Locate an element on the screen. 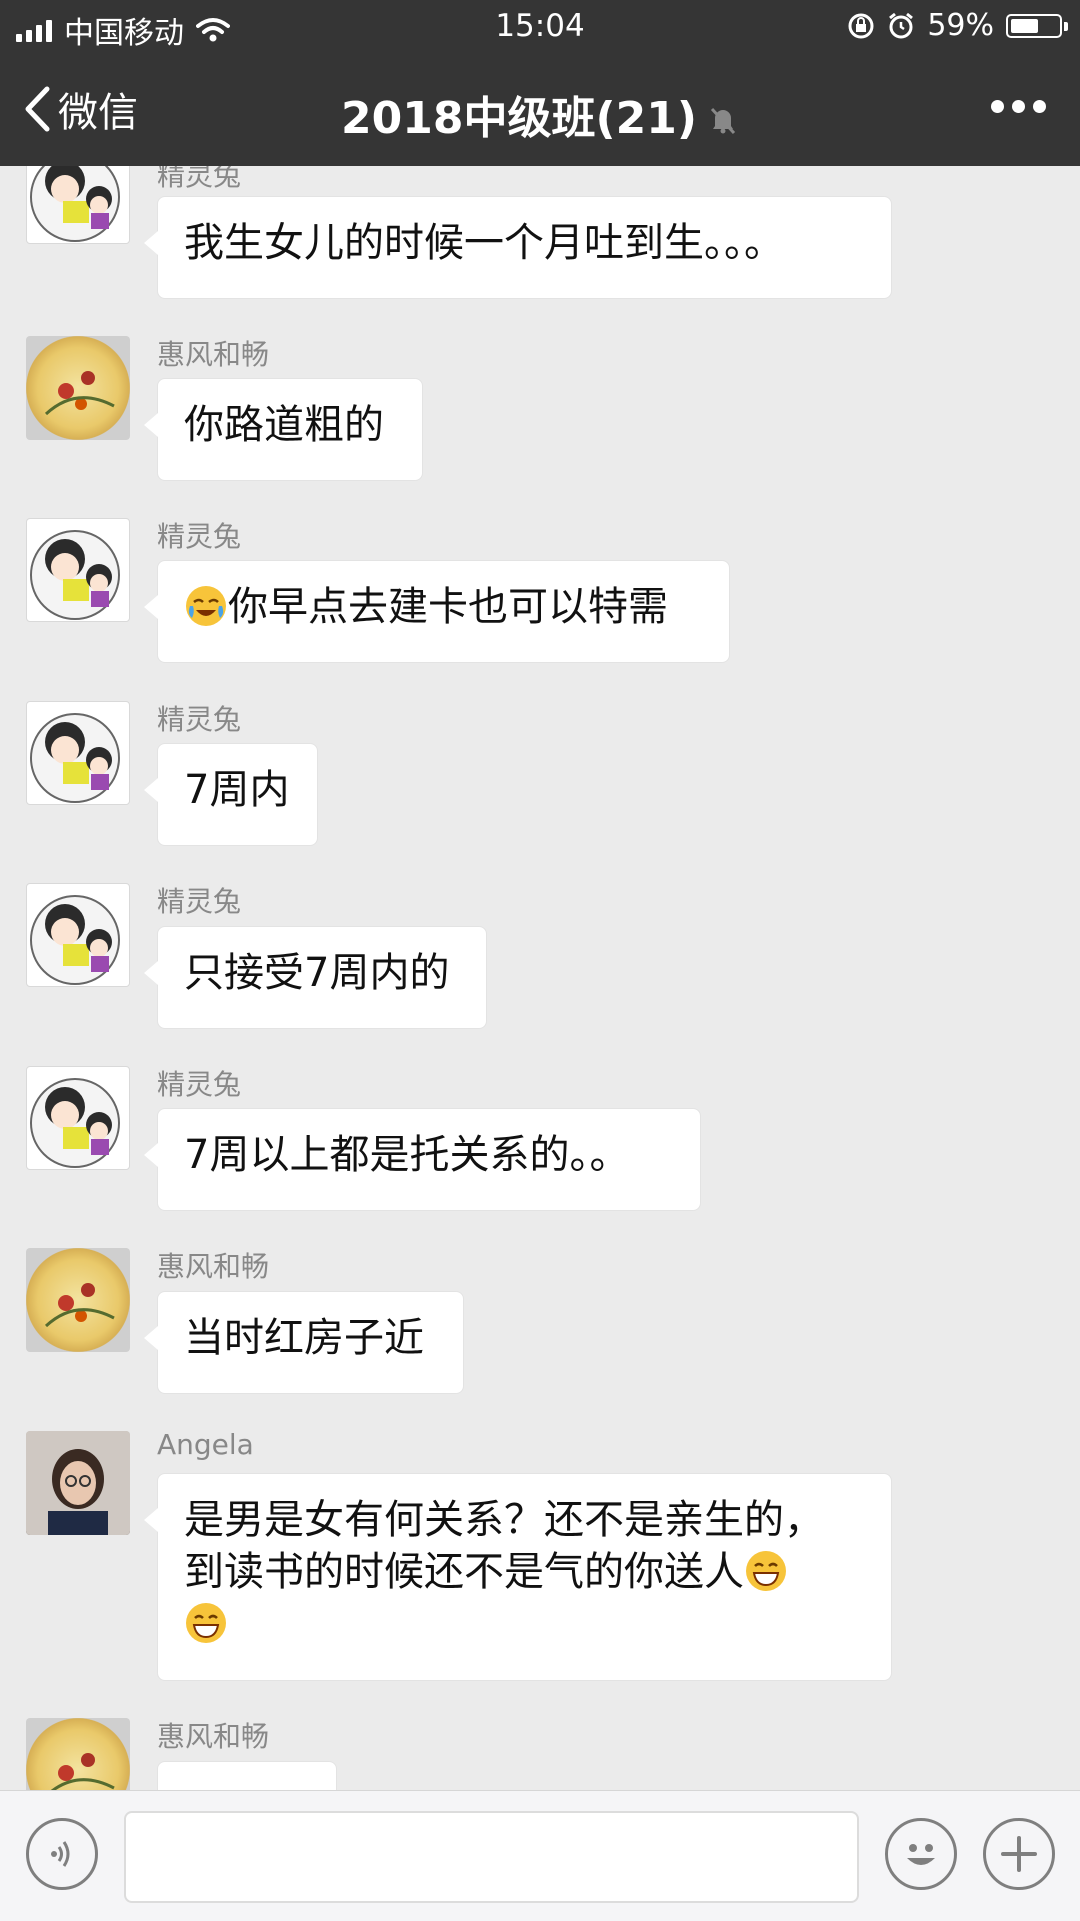 The width and height of the screenshot is (1080, 1921). message-bubble: 你路道粗的 is located at coordinates (283, 429).